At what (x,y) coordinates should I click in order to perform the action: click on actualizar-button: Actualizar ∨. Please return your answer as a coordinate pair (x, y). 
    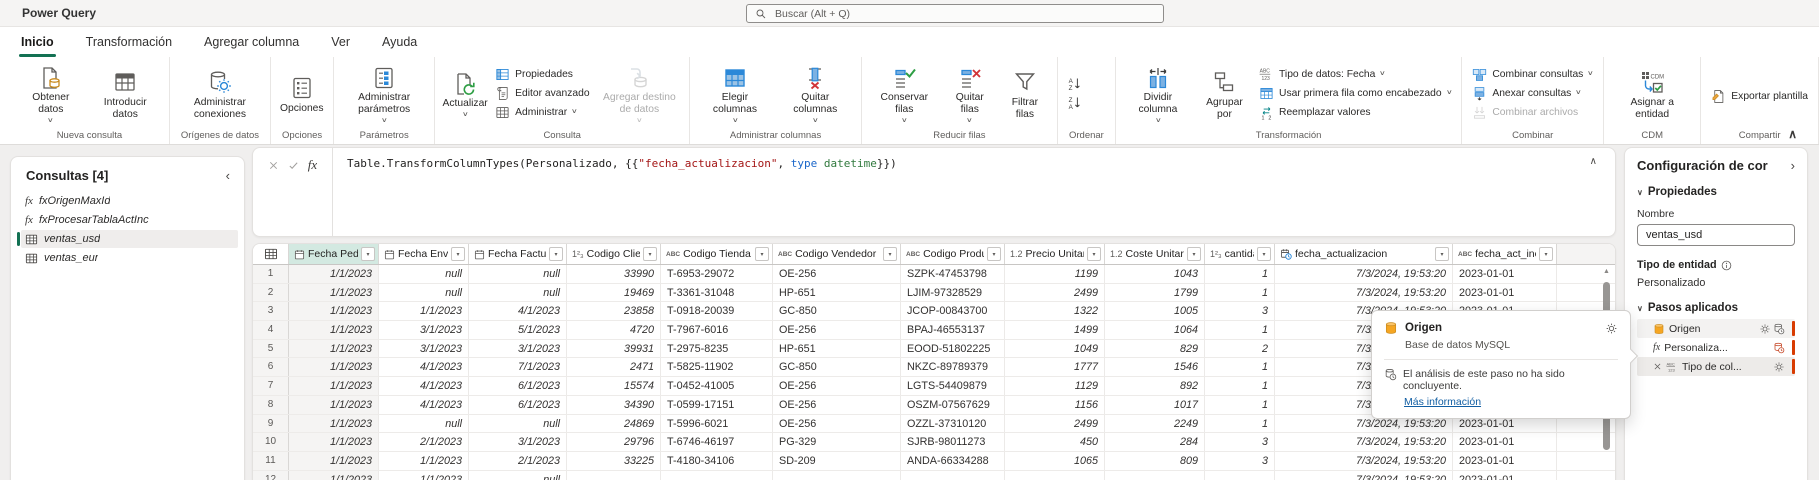
    Looking at the image, I should click on (465, 93).